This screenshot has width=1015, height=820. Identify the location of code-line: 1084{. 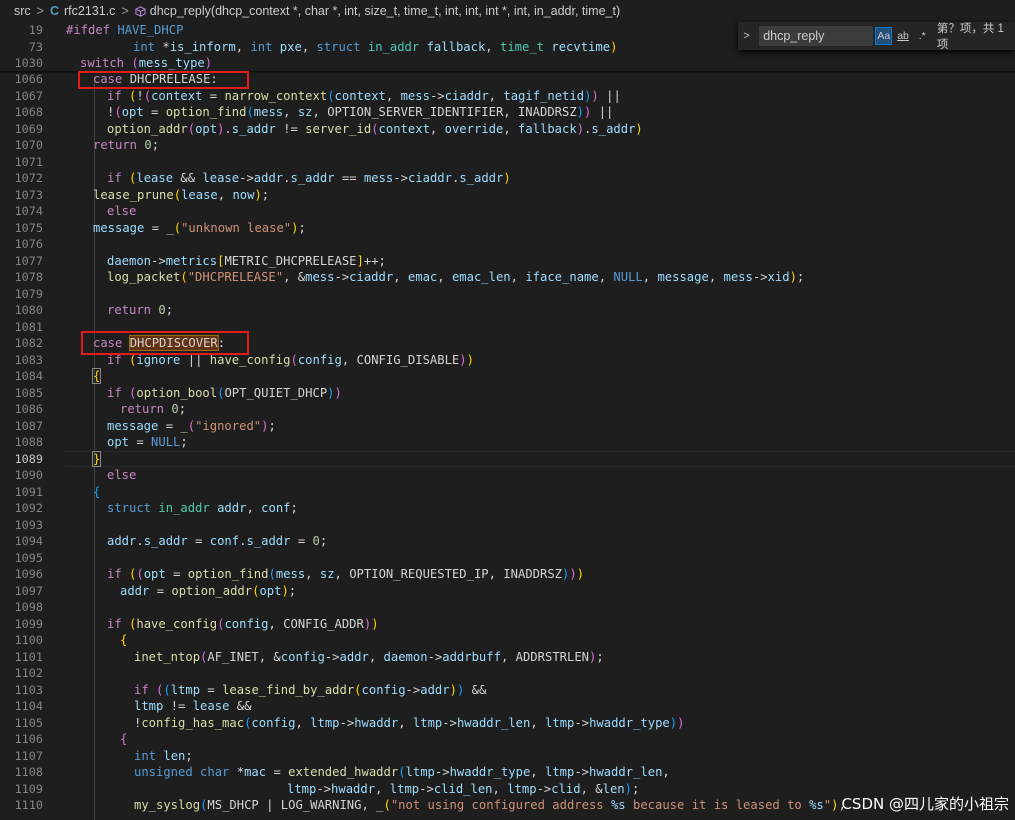
(507, 376).